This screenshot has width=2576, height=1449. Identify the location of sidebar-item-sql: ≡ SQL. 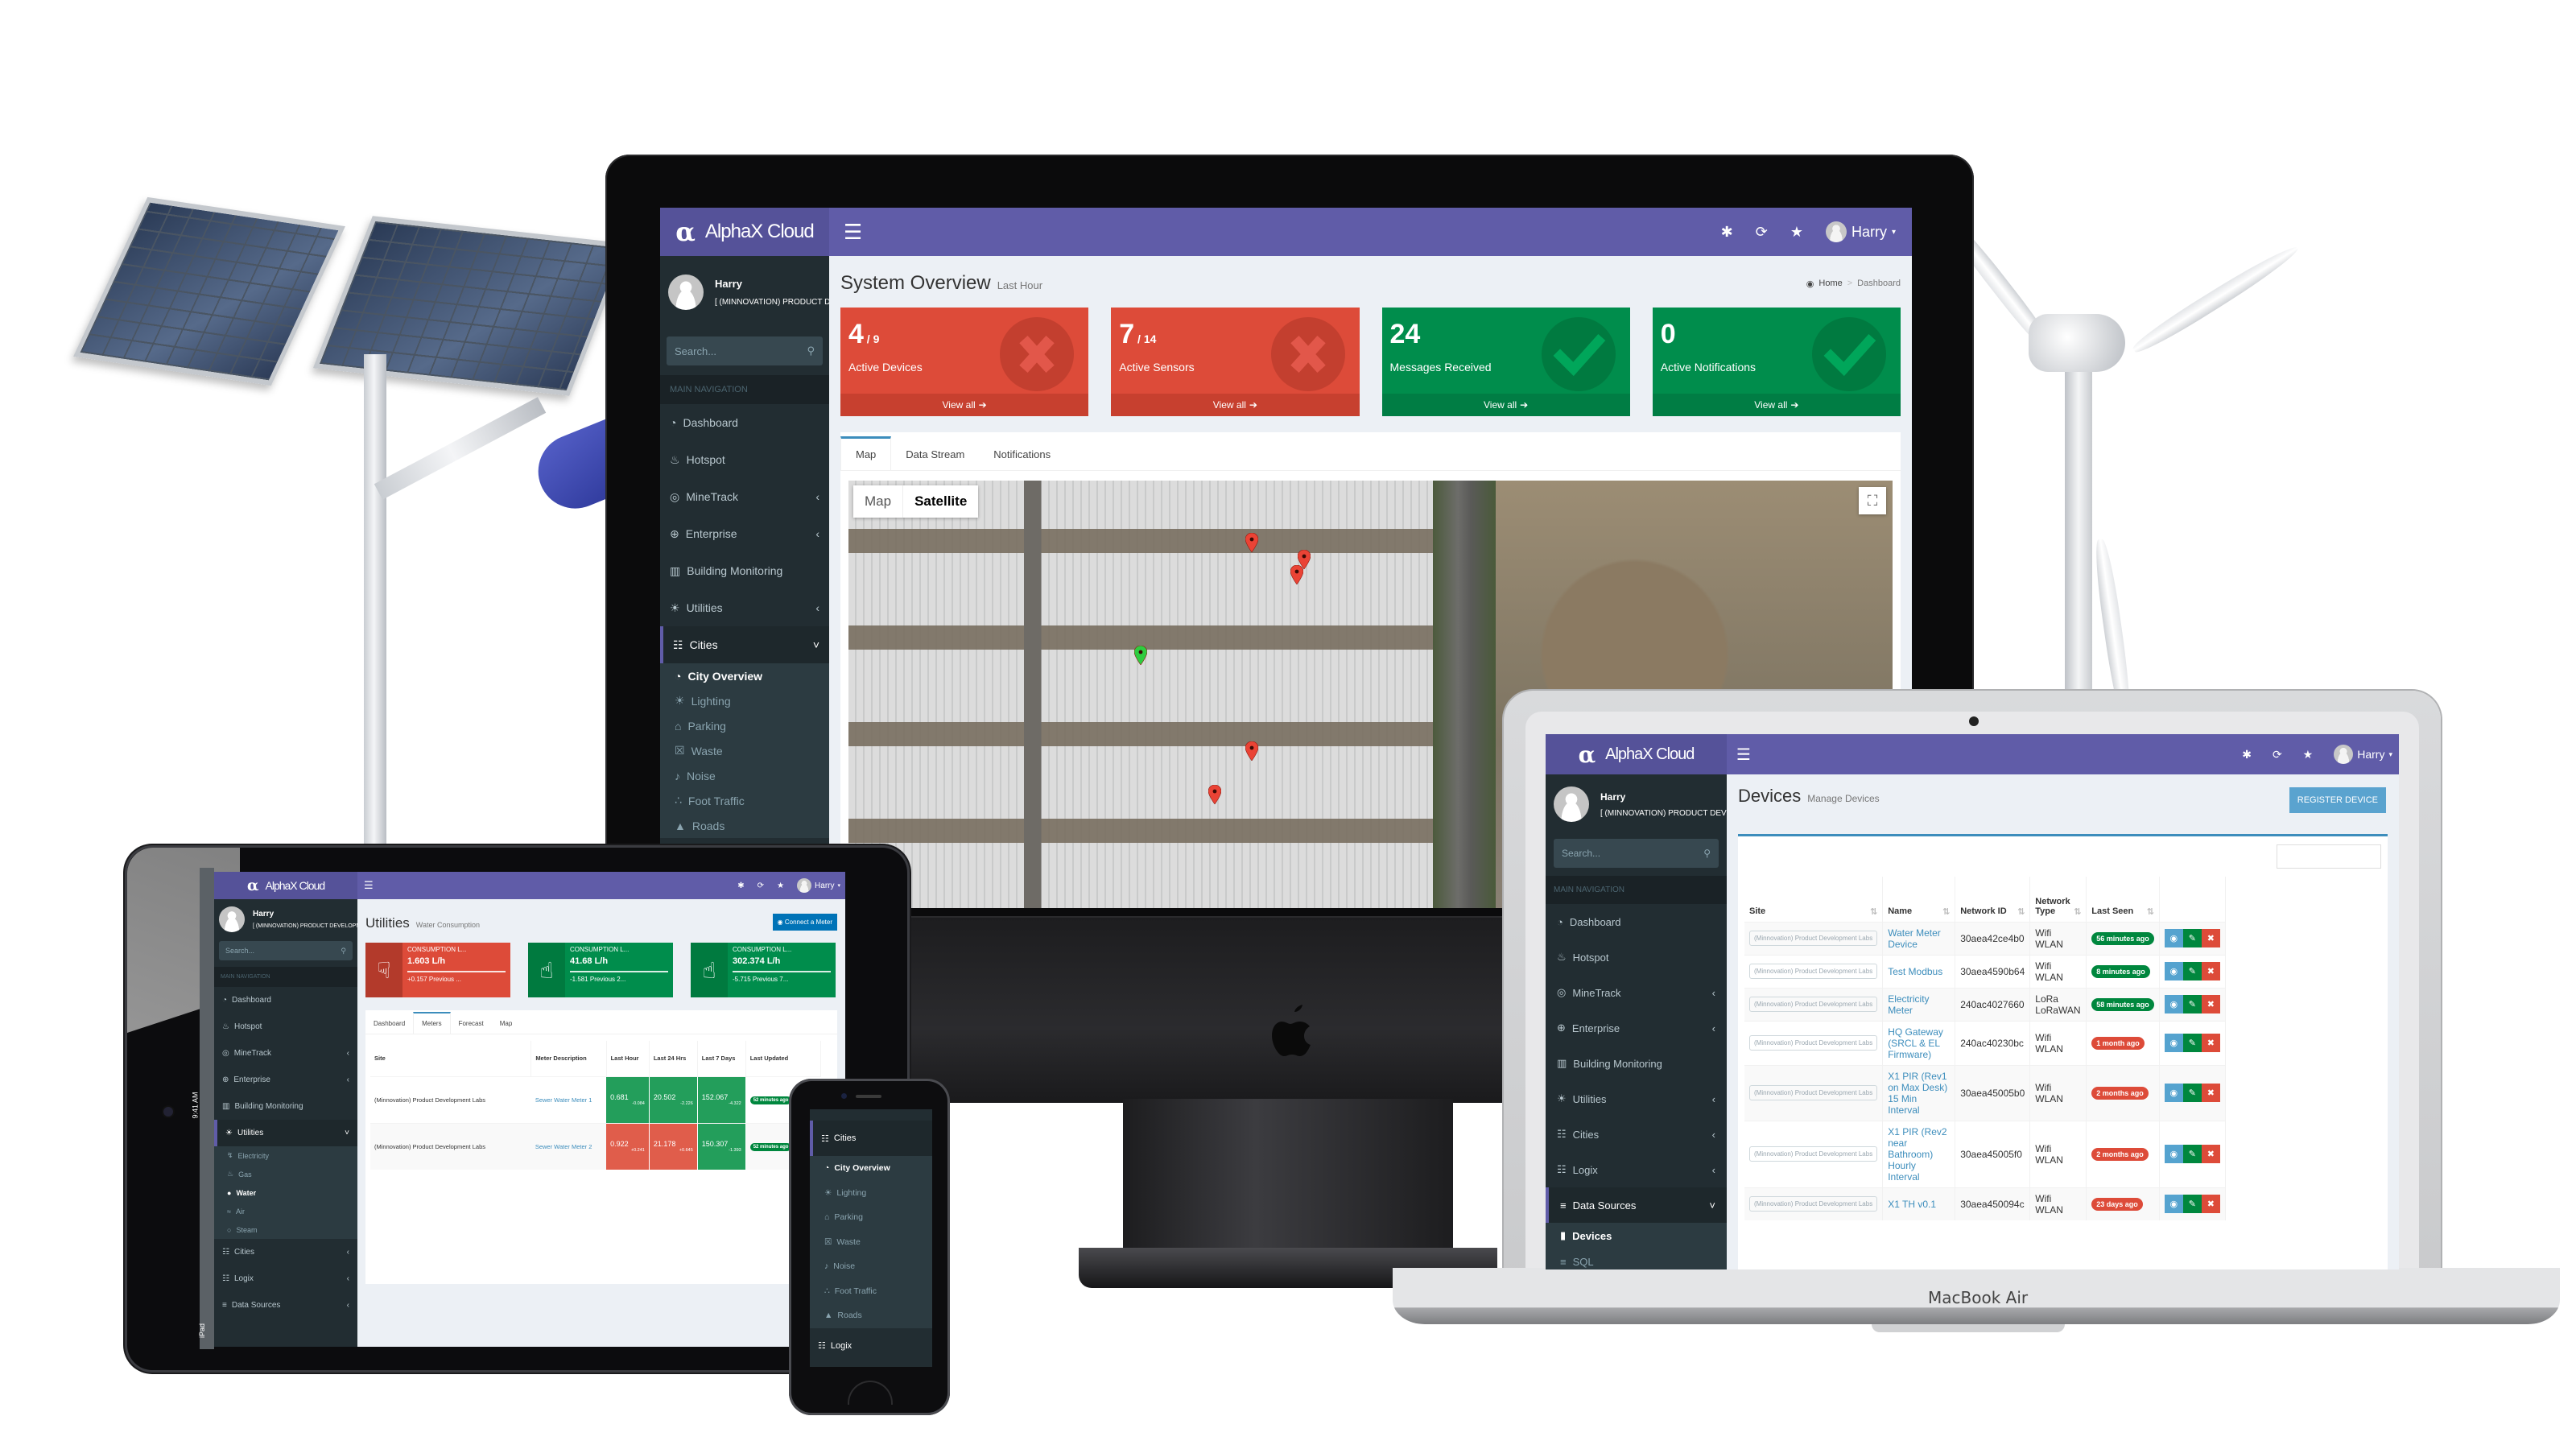
(1636, 1259).